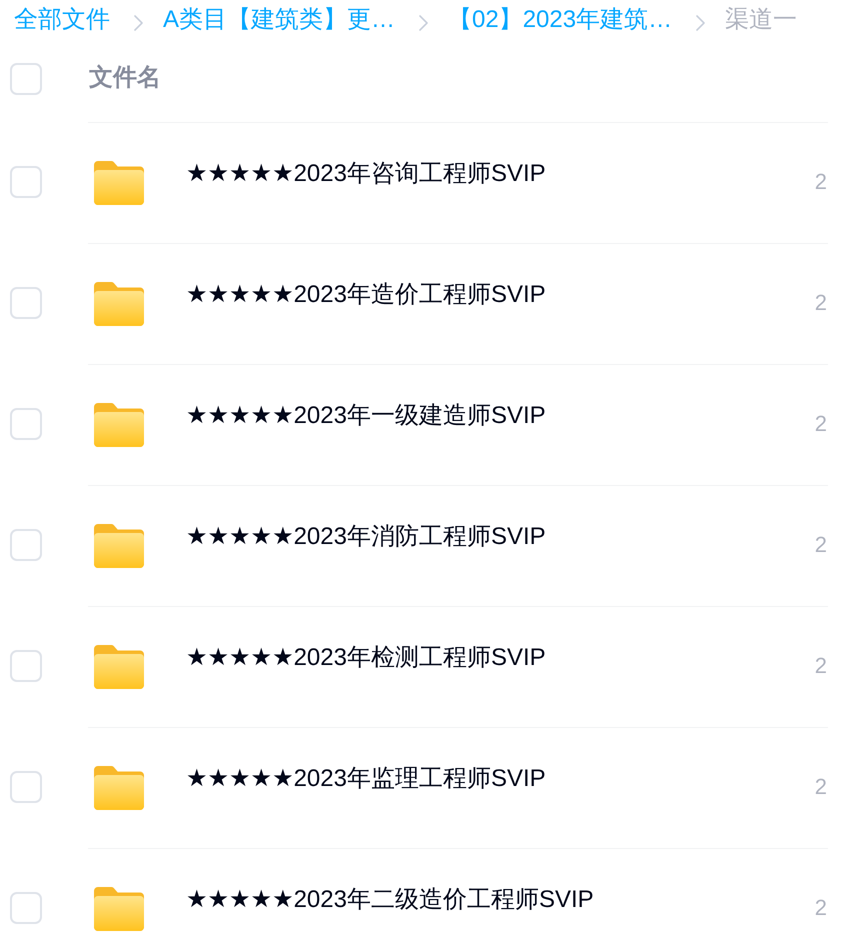  What do you see at coordinates (366, 295) in the screenshot?
I see `folder-name: ★★★★★2023年造价工程师SVIP` at bounding box center [366, 295].